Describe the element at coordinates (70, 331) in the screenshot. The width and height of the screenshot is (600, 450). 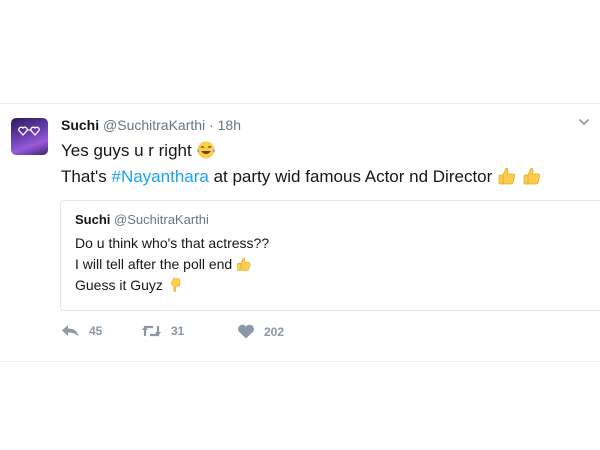
I see `reply-icon` at that location.